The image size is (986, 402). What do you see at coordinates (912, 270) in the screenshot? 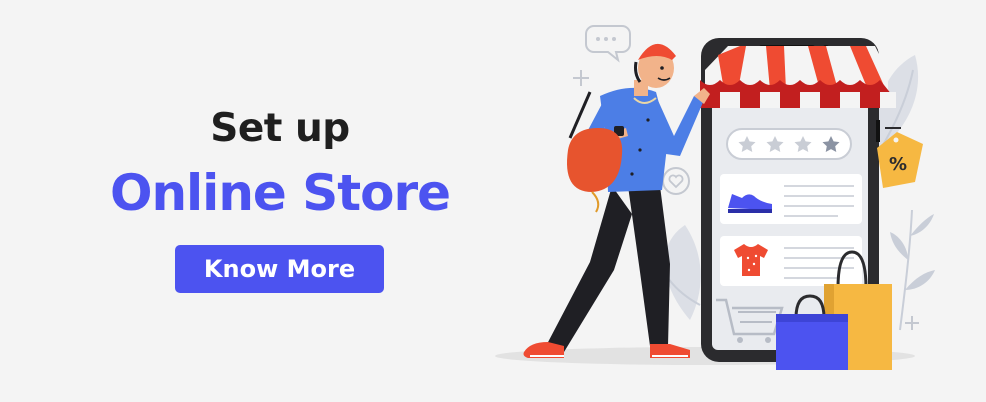
I see `branch-right` at bounding box center [912, 270].